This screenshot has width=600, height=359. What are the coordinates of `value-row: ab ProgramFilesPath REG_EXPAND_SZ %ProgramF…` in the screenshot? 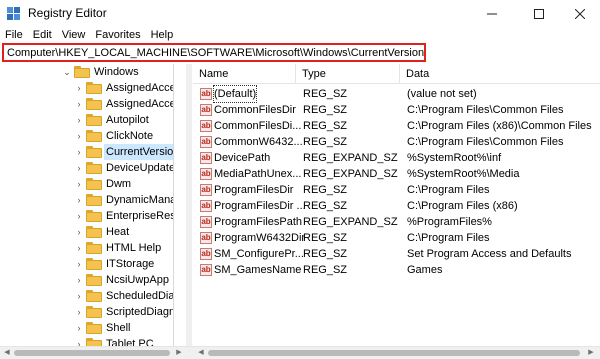 It's located at (396, 222).